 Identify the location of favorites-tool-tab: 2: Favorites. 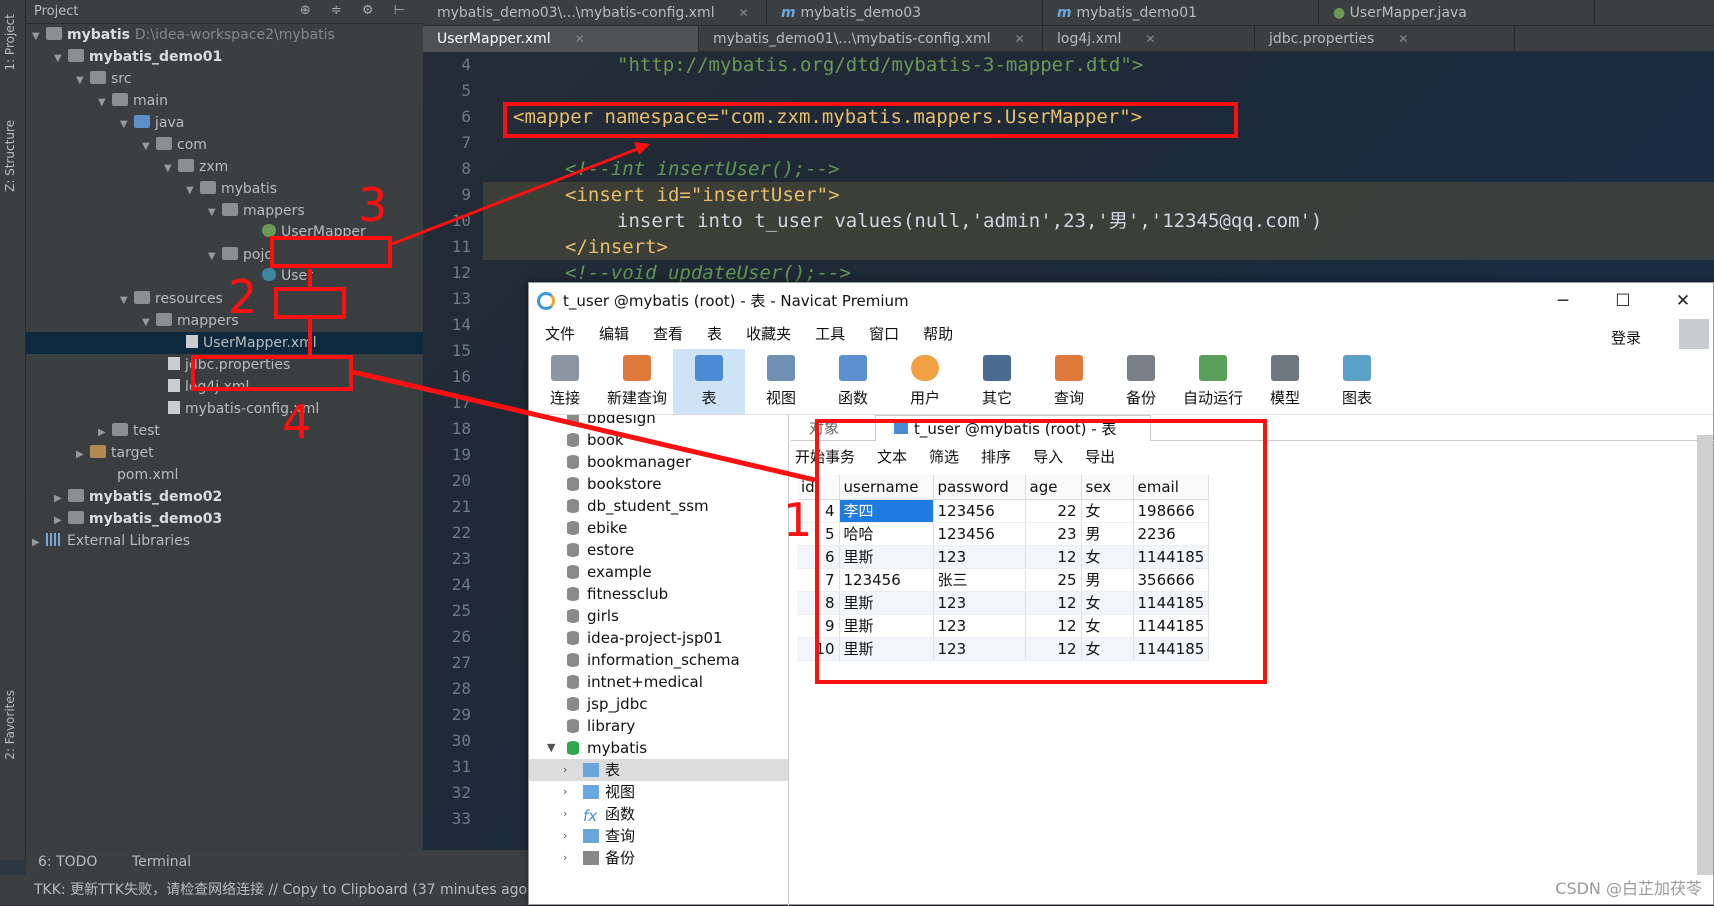
(10, 725).